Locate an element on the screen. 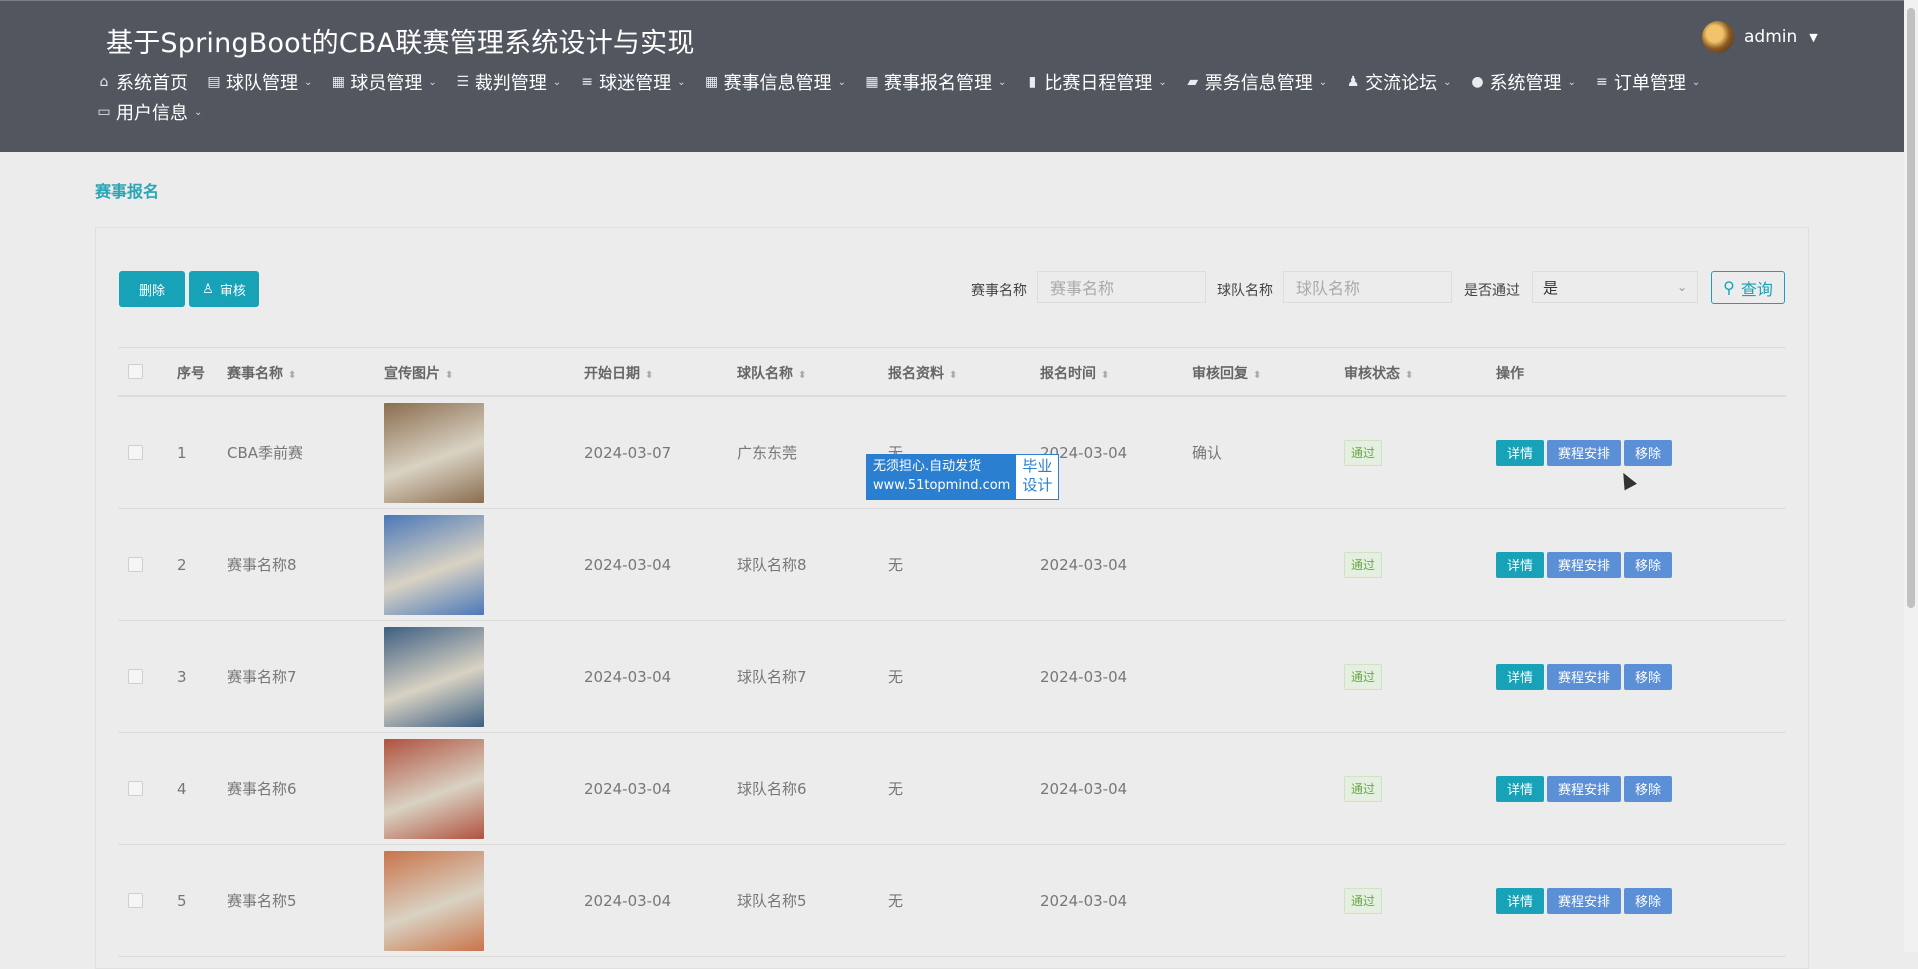  nav-item-label: 球队管理 is located at coordinates (262, 83).